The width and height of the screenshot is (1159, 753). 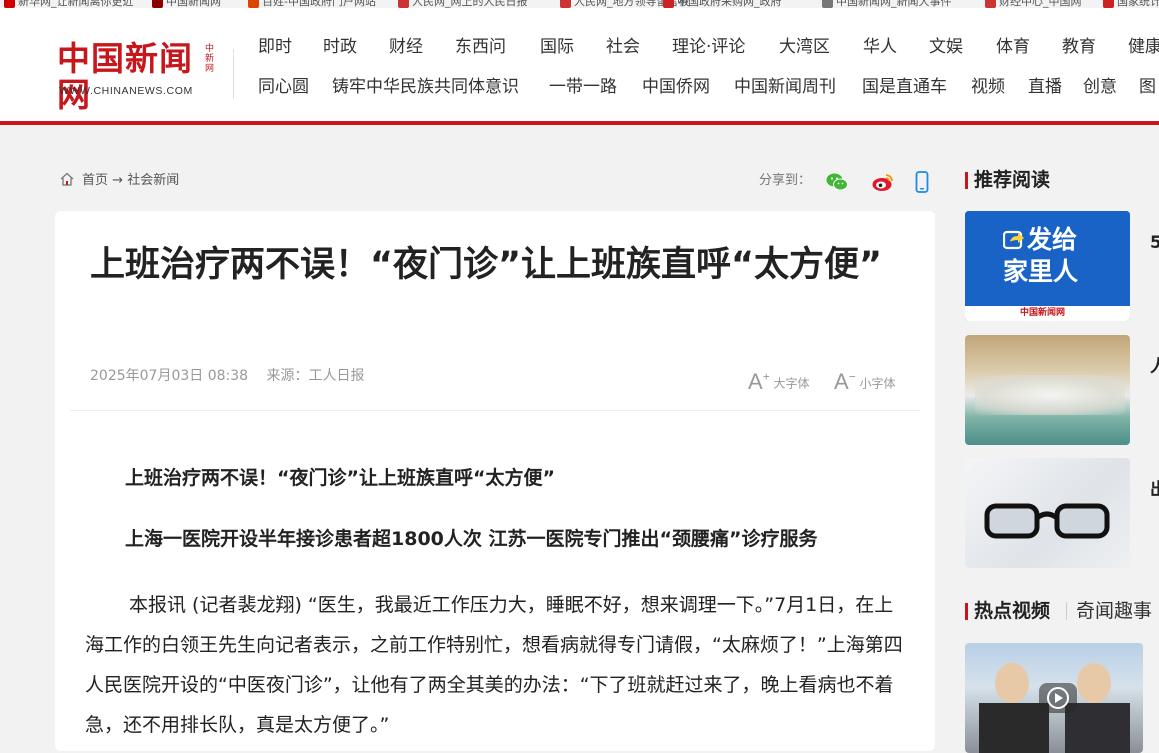 I want to click on article-subhead: 上海一医院开设半年接诊患者超1800人次 江苏一医院专门推出“颈腰痛”诊疗服务, so click(x=471, y=539).